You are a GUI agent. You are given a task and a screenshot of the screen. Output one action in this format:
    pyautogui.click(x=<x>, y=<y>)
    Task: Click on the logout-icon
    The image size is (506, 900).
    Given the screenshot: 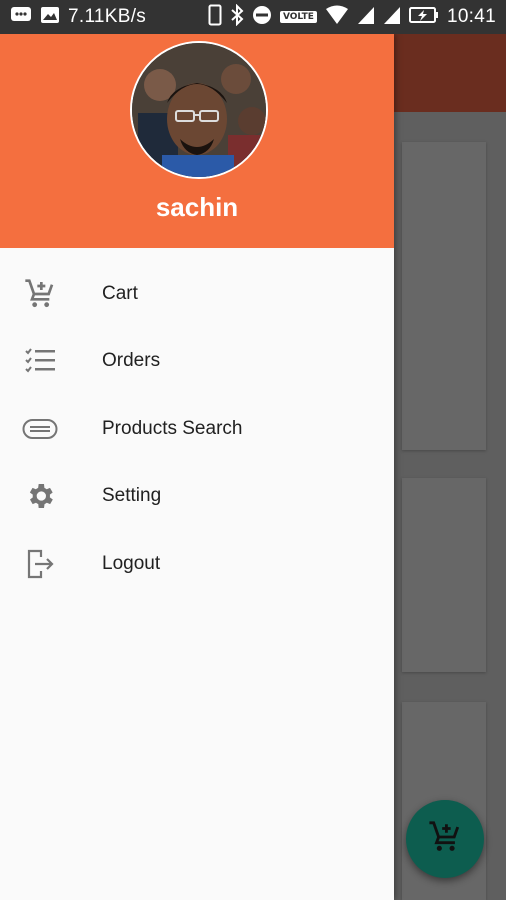 What is the action you would take?
    pyautogui.click(x=40, y=564)
    